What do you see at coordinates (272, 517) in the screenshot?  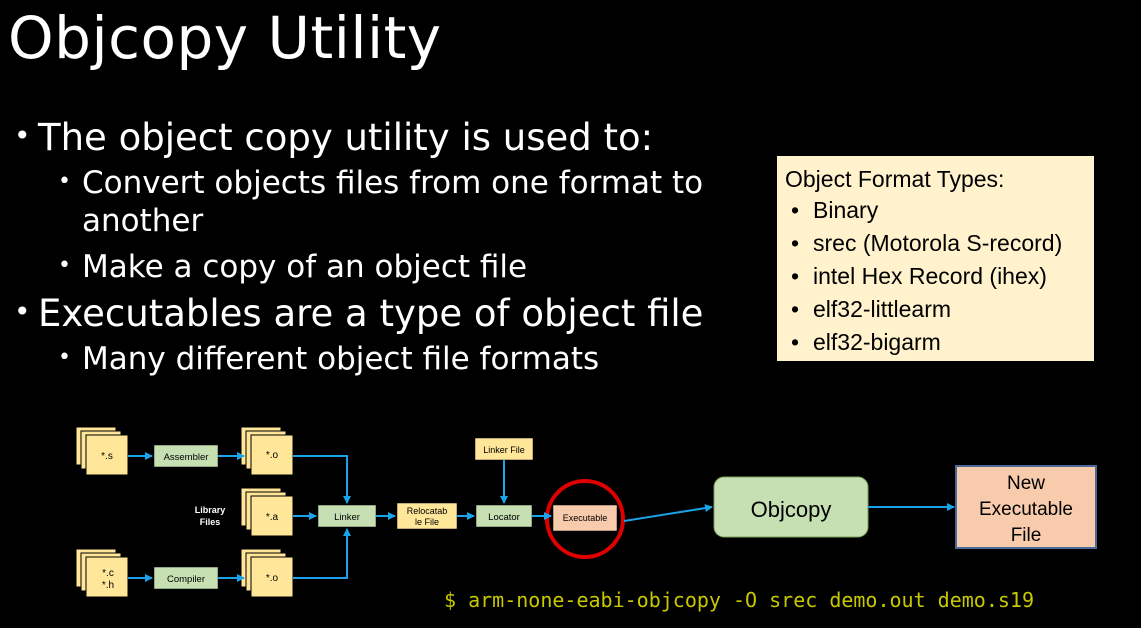 I see `file-a-label: *.a` at bounding box center [272, 517].